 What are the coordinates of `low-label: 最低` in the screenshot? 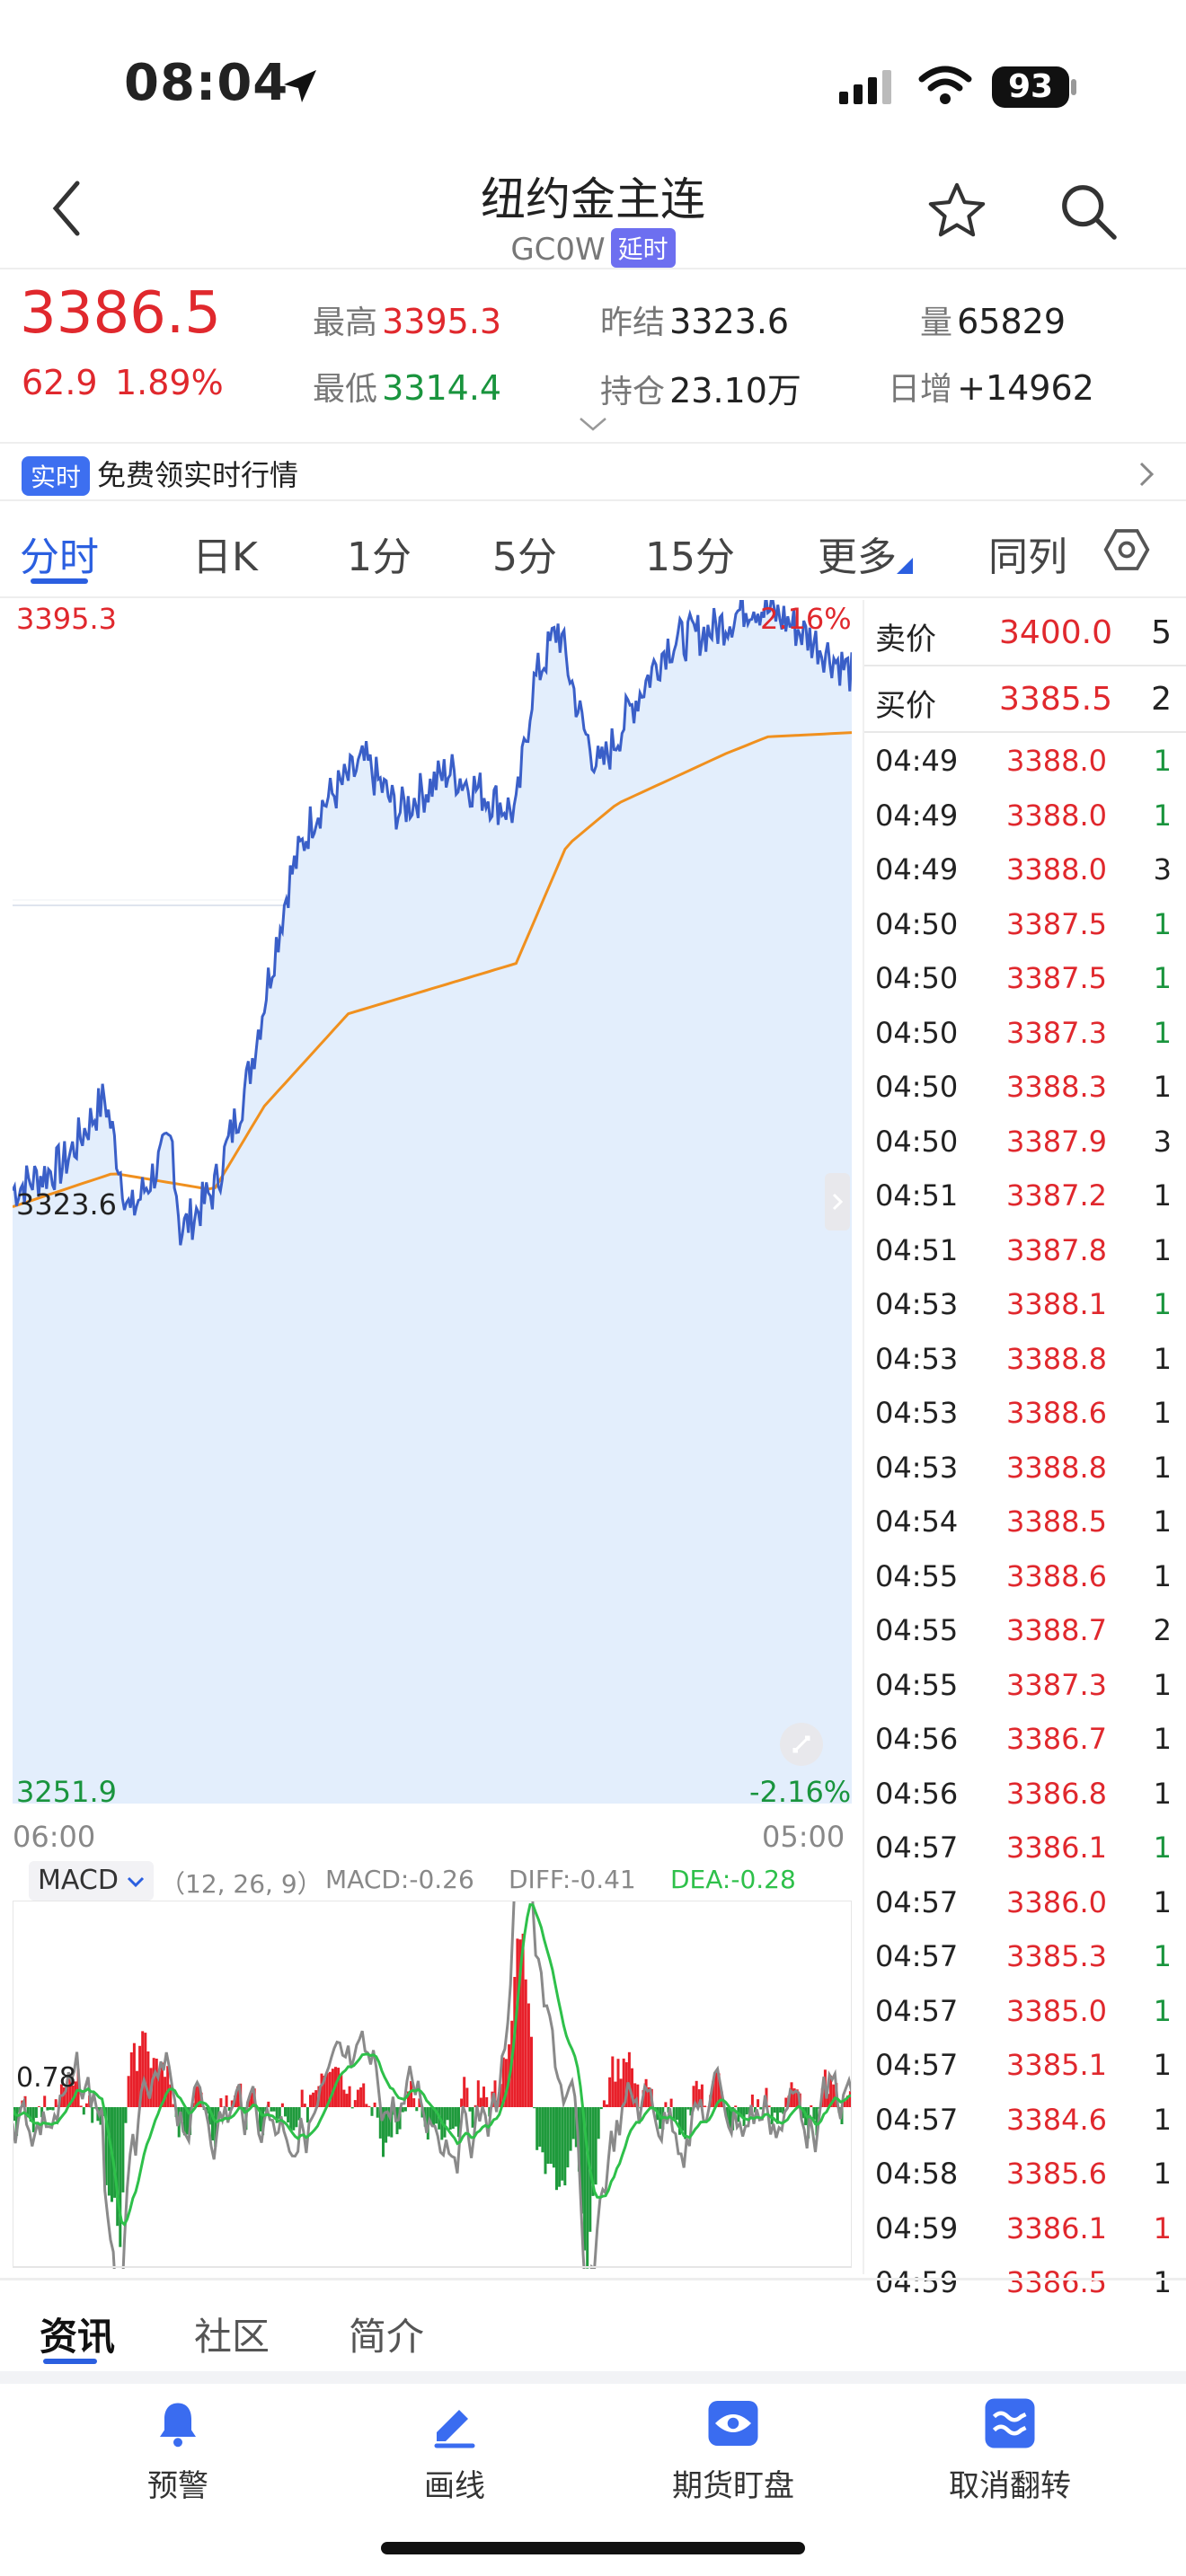 It's located at (345, 389).